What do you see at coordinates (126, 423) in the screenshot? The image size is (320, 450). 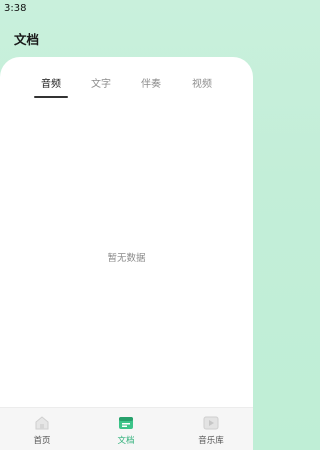 I see `document-icon` at bounding box center [126, 423].